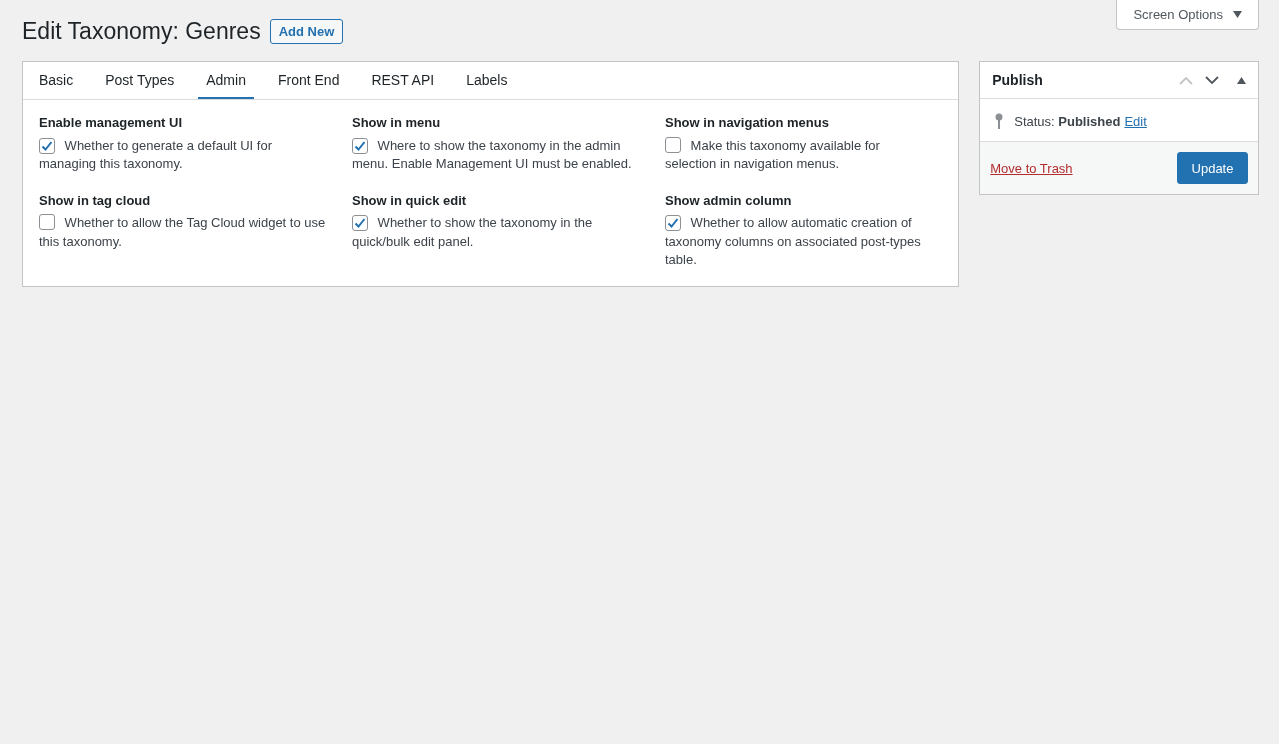 The height and width of the screenshot is (744, 1279). What do you see at coordinates (747, 123) in the screenshot?
I see `setting-title: Show in navigation menus` at bounding box center [747, 123].